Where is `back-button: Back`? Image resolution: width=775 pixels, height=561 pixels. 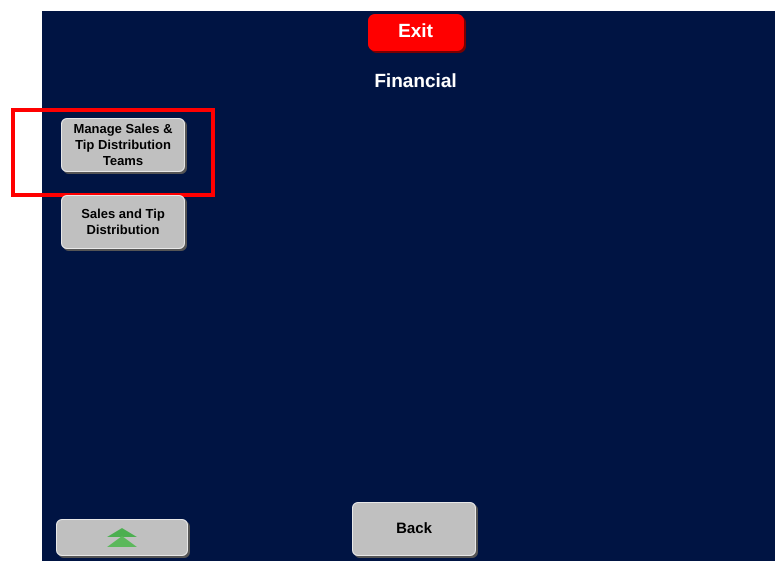 back-button: Back is located at coordinates (414, 529).